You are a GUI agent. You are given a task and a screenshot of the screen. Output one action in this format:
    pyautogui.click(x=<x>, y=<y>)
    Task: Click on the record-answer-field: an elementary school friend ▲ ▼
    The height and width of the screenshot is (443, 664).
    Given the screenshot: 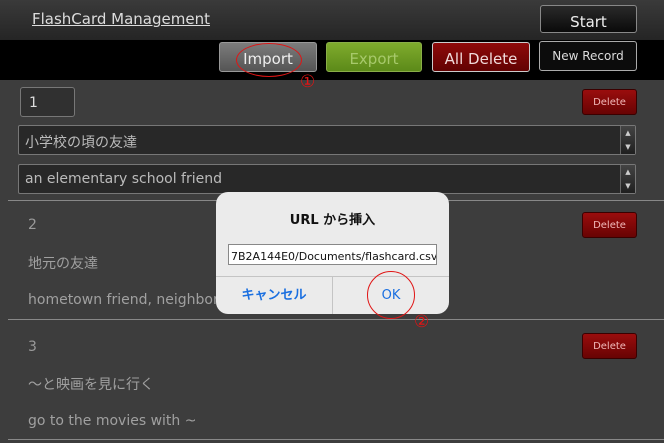 What is the action you would take?
    pyautogui.click(x=327, y=179)
    